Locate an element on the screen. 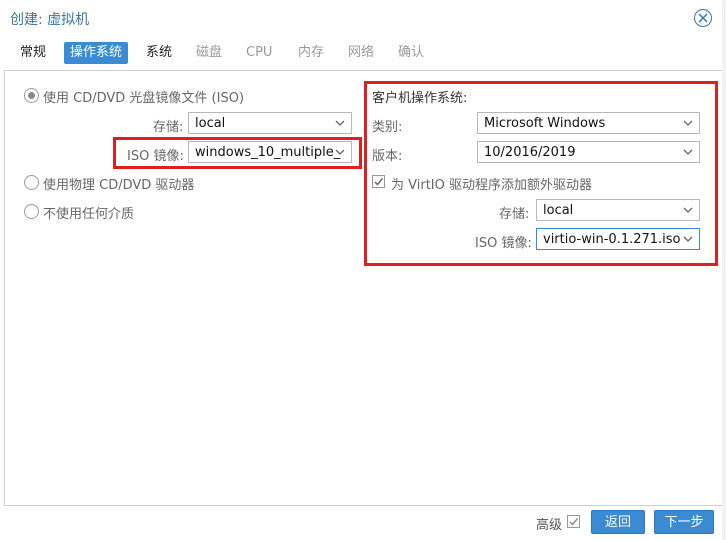 The height and width of the screenshot is (540, 726). tab-bar: 常规 操作系统 系统 磁盘 CPU 内存 网络 确认 is located at coordinates (363, 54).